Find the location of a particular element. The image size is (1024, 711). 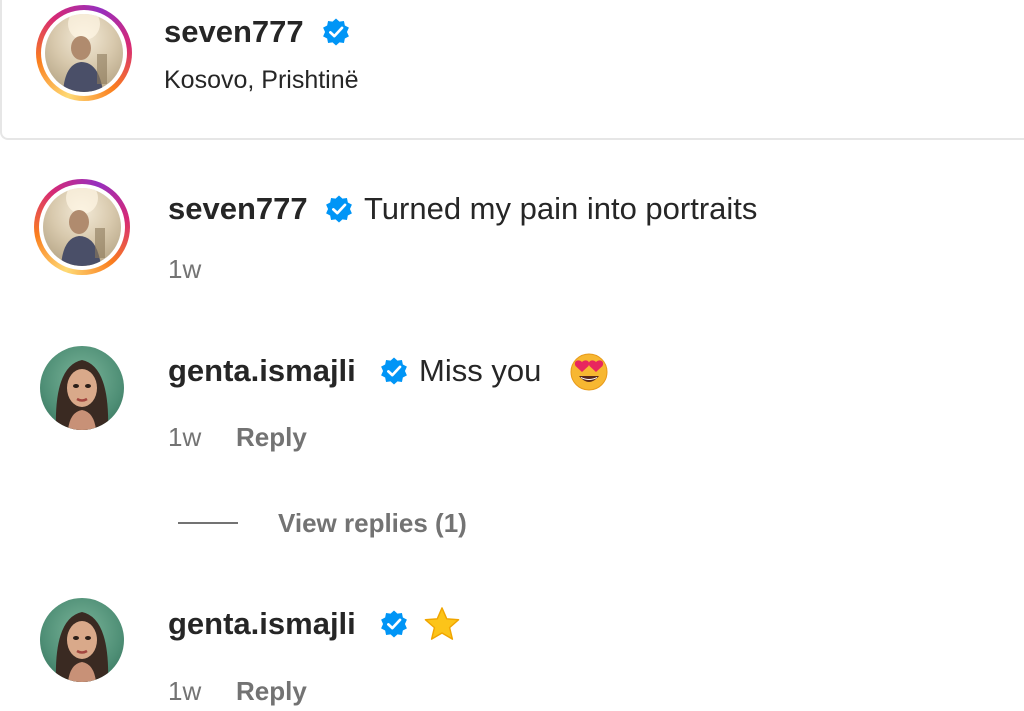

heart-eyes-emoji-icon is located at coordinates (589, 372).